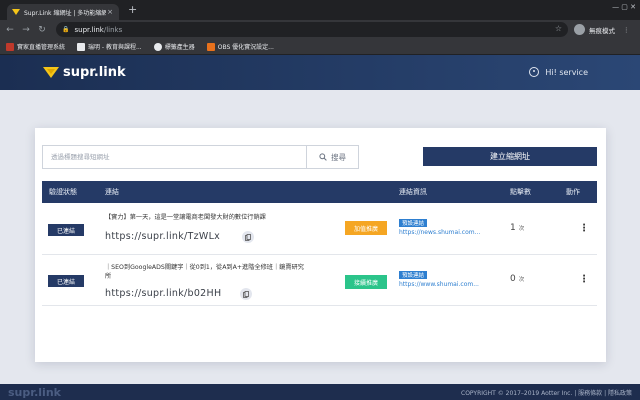  What do you see at coordinates (534, 72) in the screenshot?
I see `user-icon` at bounding box center [534, 72].